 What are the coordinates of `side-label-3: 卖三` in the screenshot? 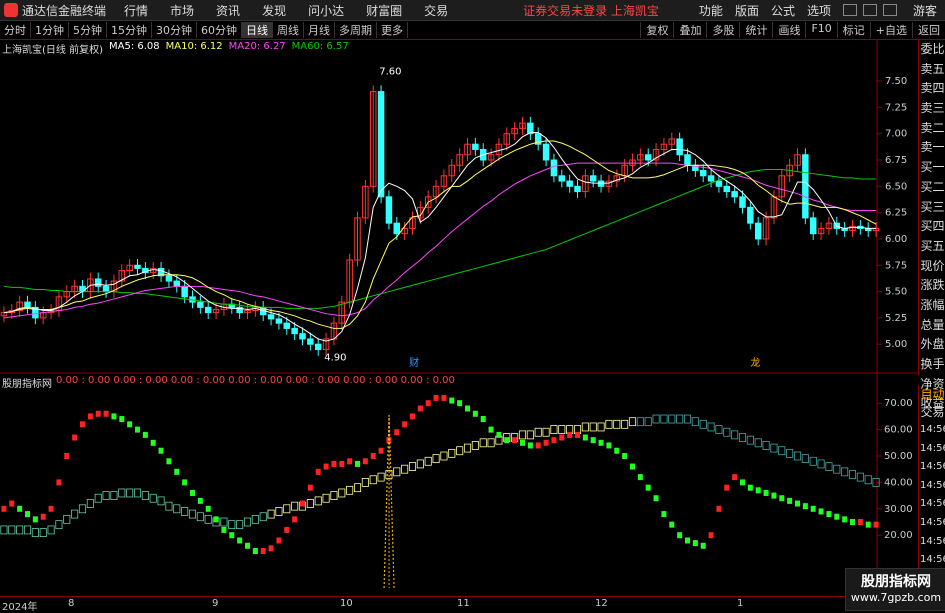 It's located at (932, 109).